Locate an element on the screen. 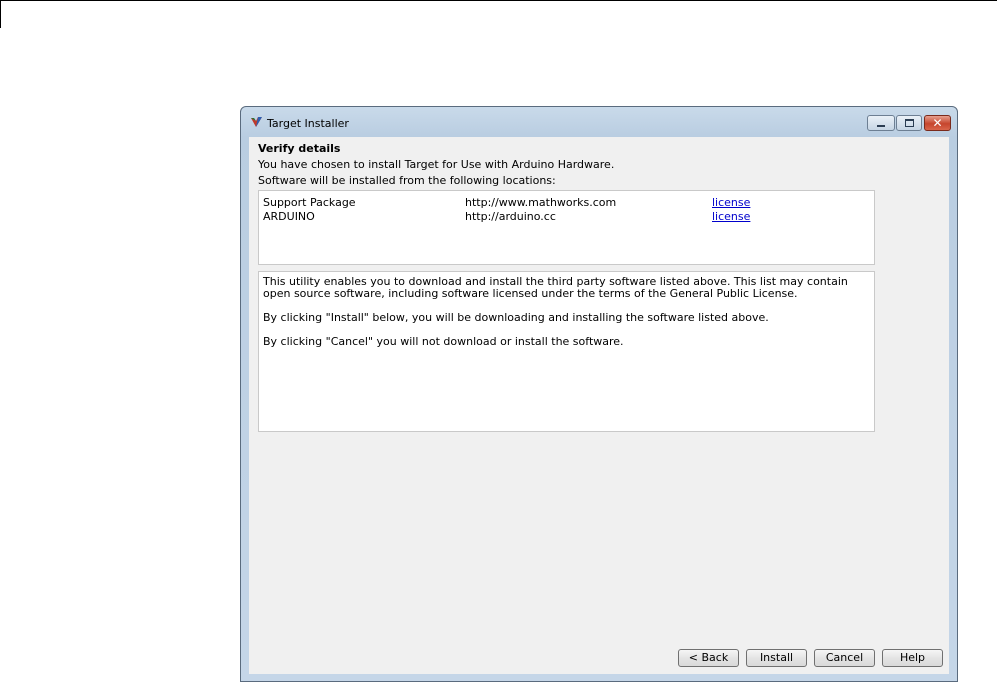 The height and width of the screenshot is (682, 997). window-title: Target Installer is located at coordinates (308, 123).